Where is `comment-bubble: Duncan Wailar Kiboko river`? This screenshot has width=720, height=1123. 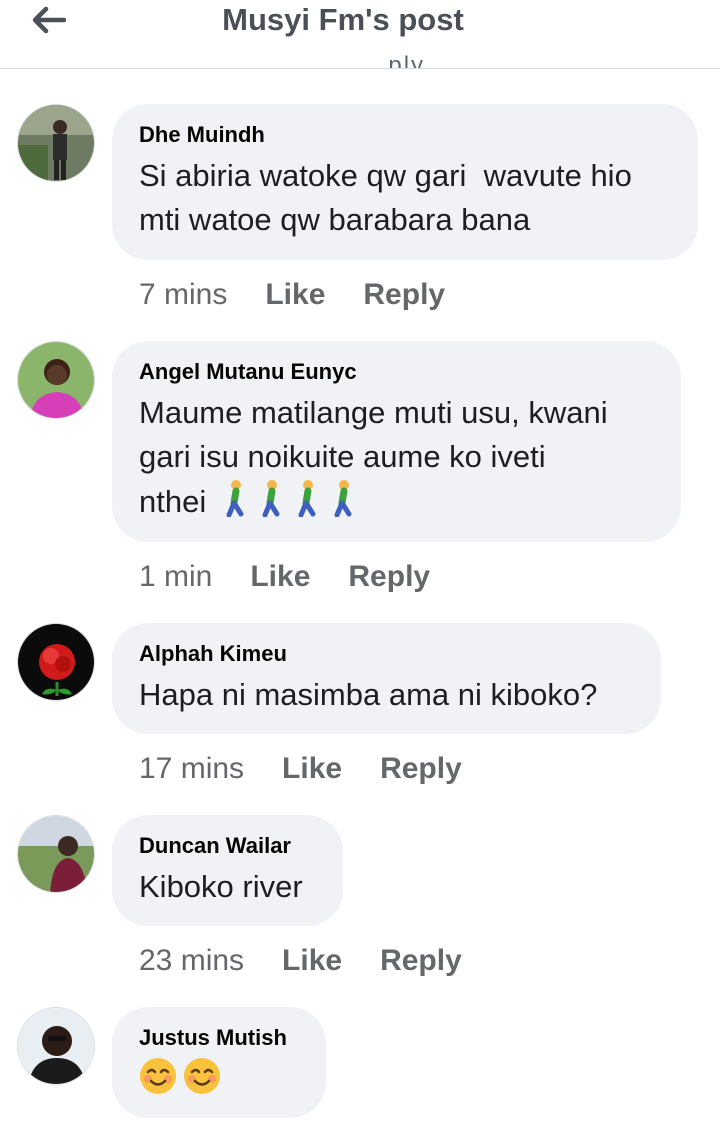
comment-bubble: Duncan Wailar Kiboko river is located at coordinates (227, 870).